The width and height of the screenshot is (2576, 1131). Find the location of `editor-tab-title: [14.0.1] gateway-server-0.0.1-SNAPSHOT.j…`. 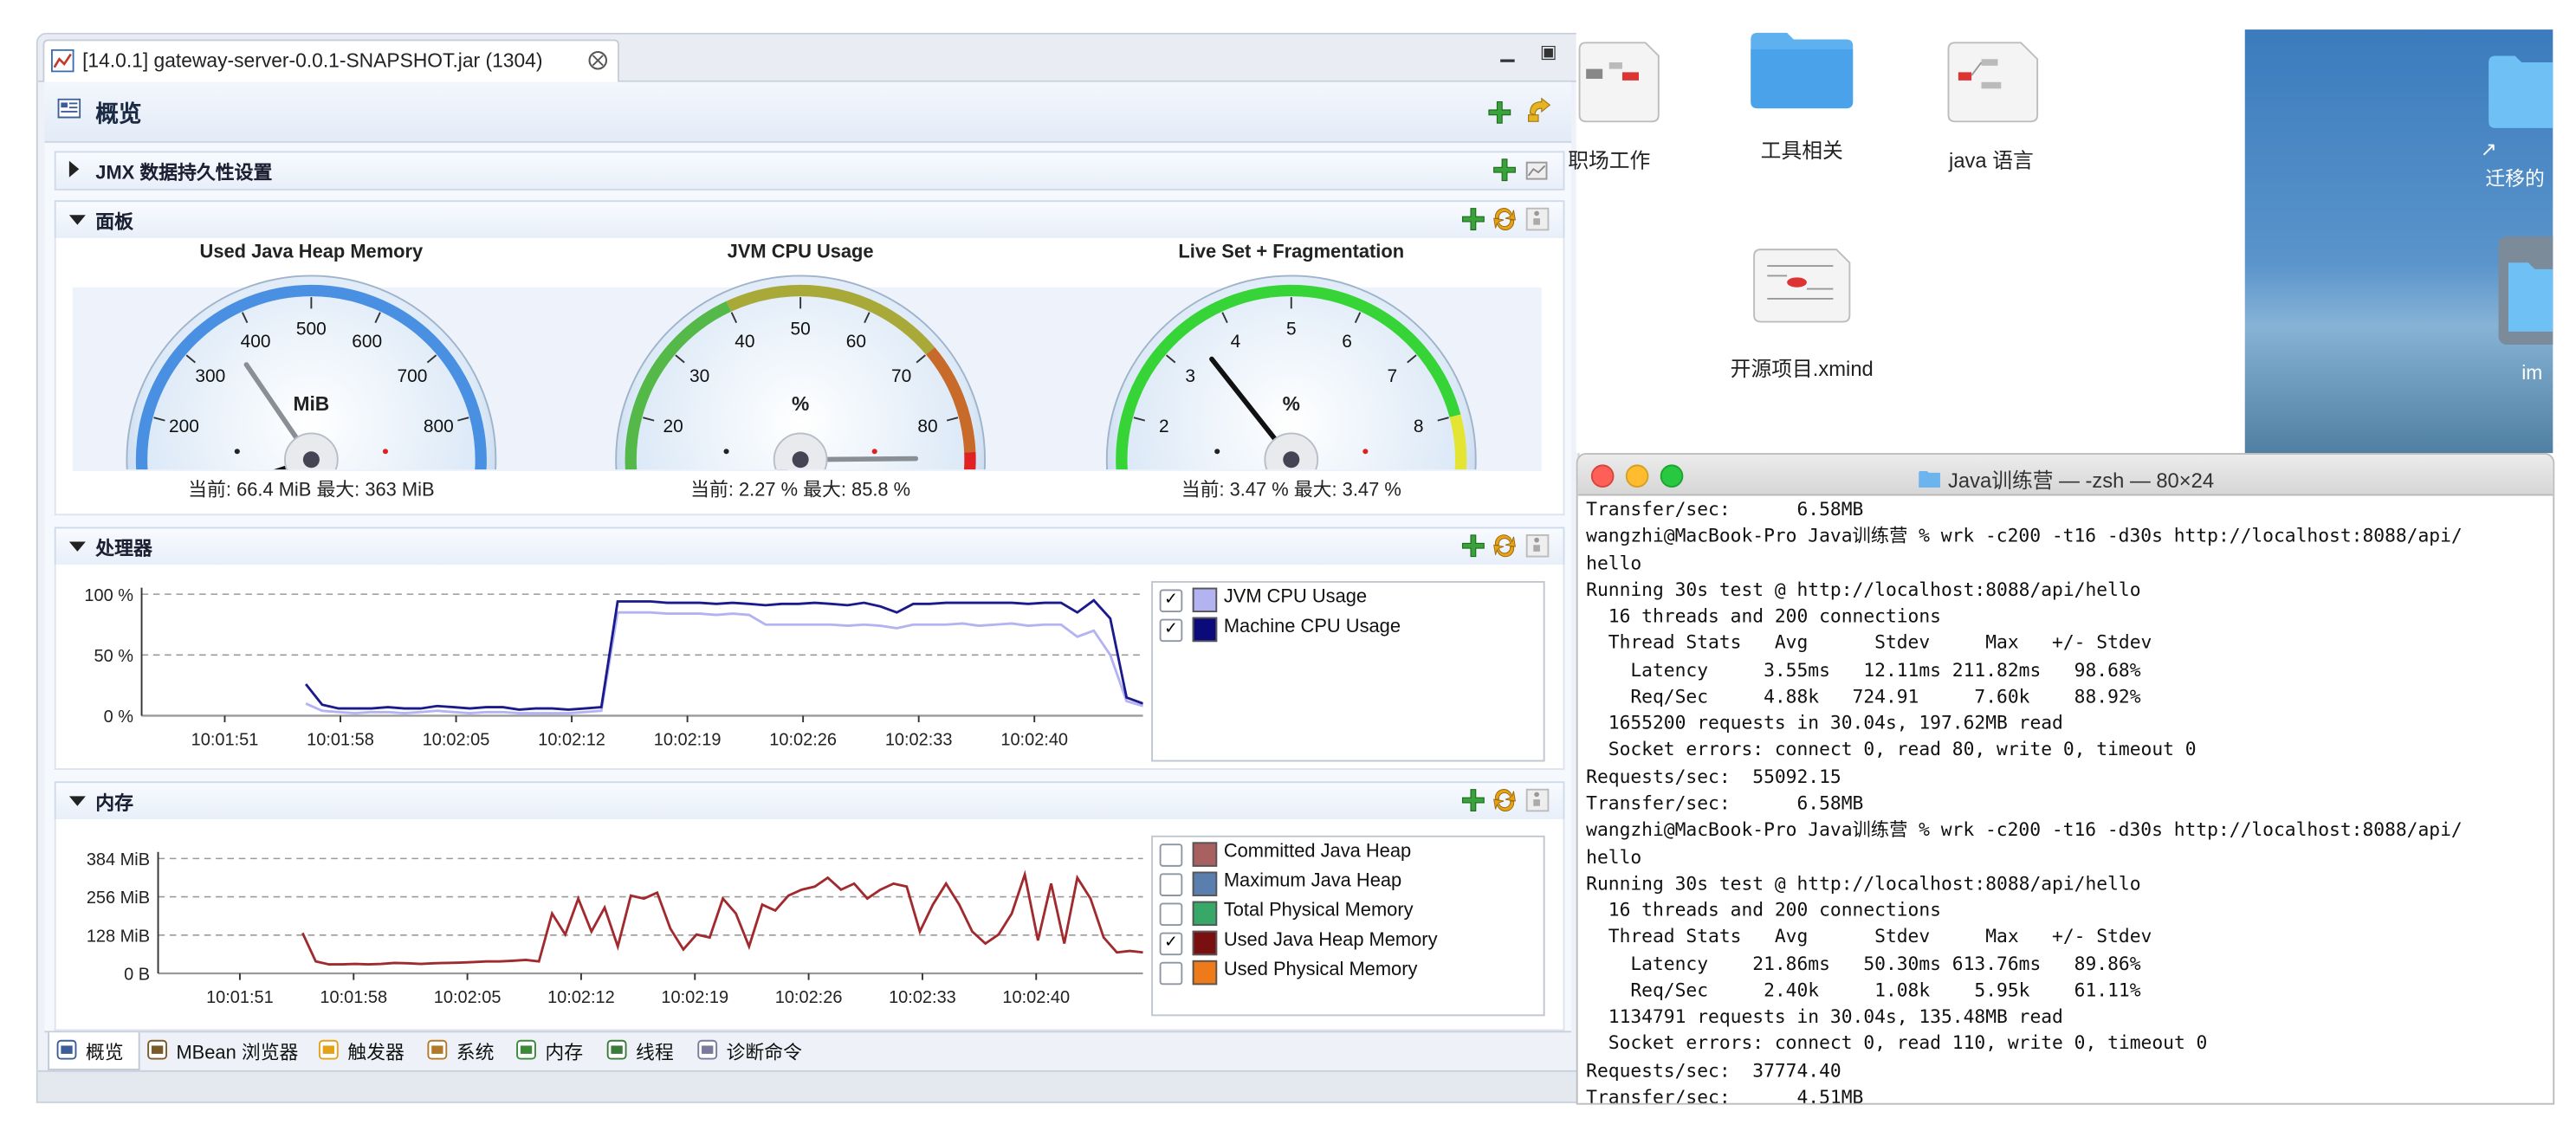

editor-tab-title: [14.0.1] gateway-server-0.0.1-SNAPSHOT.j… is located at coordinates (312, 61).